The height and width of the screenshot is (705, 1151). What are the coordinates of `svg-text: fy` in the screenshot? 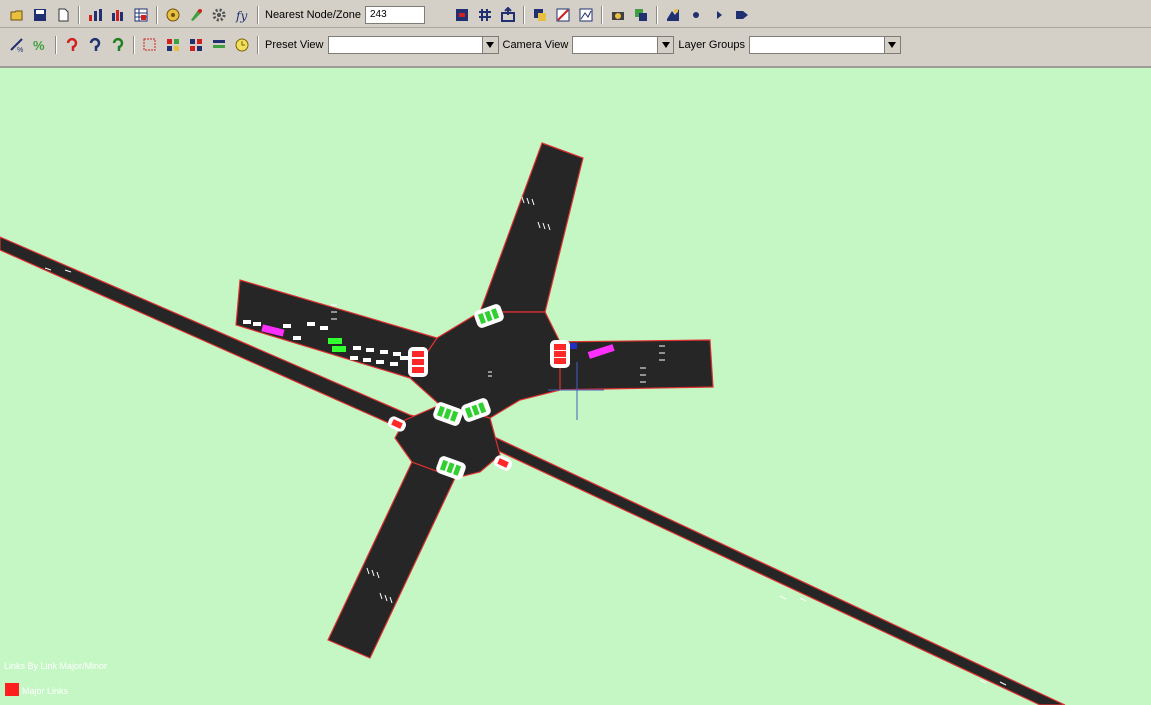 It's located at (241, 16).